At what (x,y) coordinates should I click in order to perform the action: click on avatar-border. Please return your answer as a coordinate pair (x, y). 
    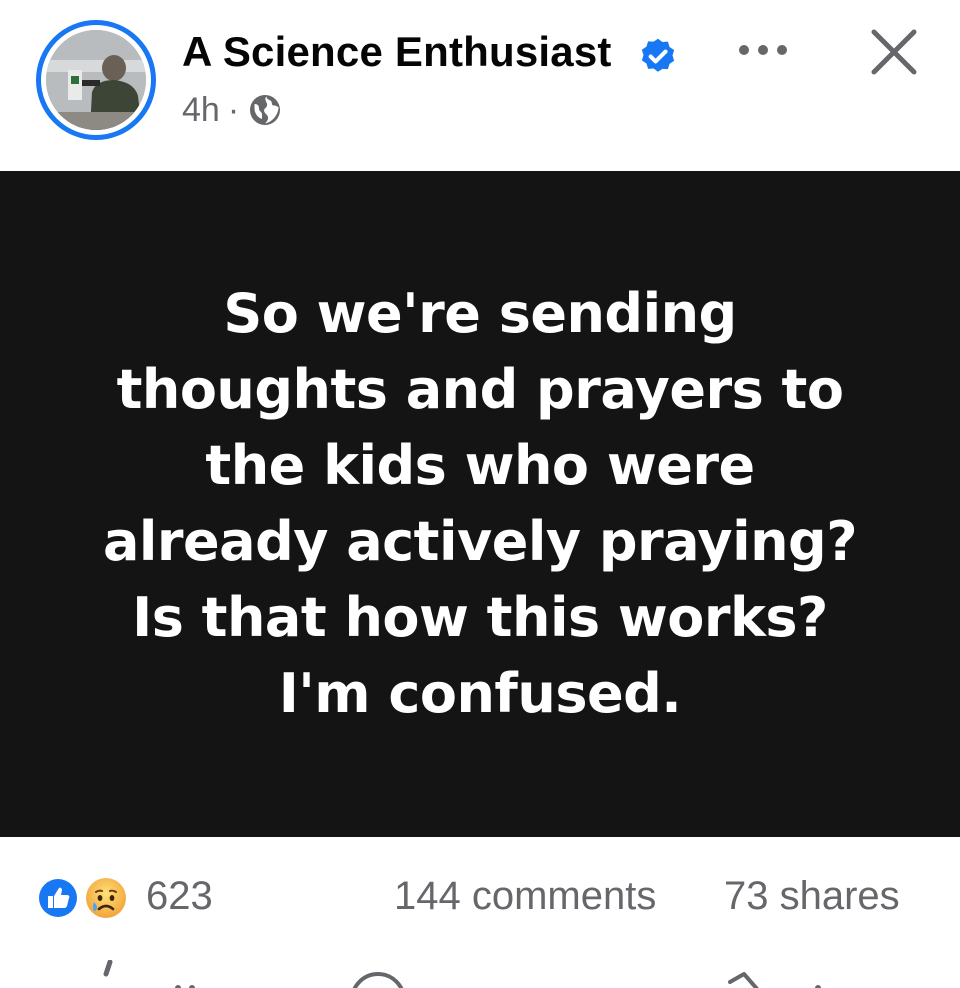
    Looking at the image, I should click on (96, 80).